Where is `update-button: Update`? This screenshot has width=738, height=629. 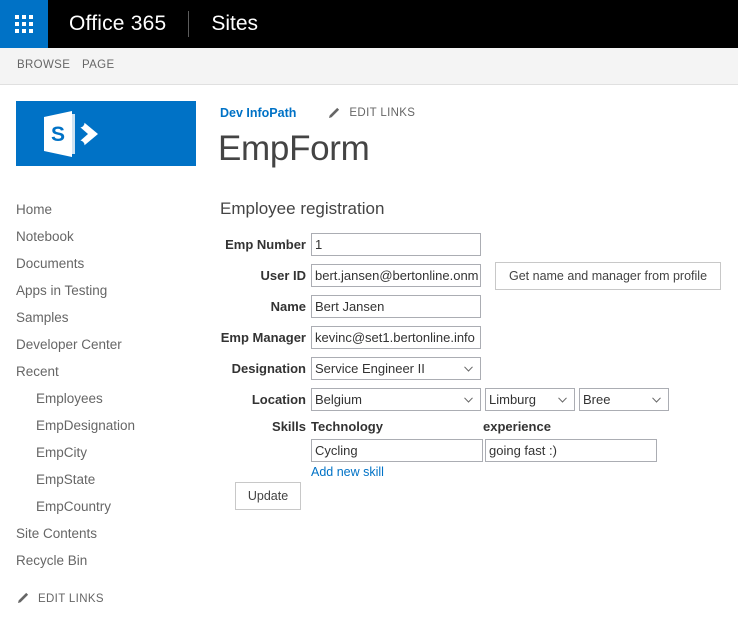
update-button: Update is located at coordinates (268, 496).